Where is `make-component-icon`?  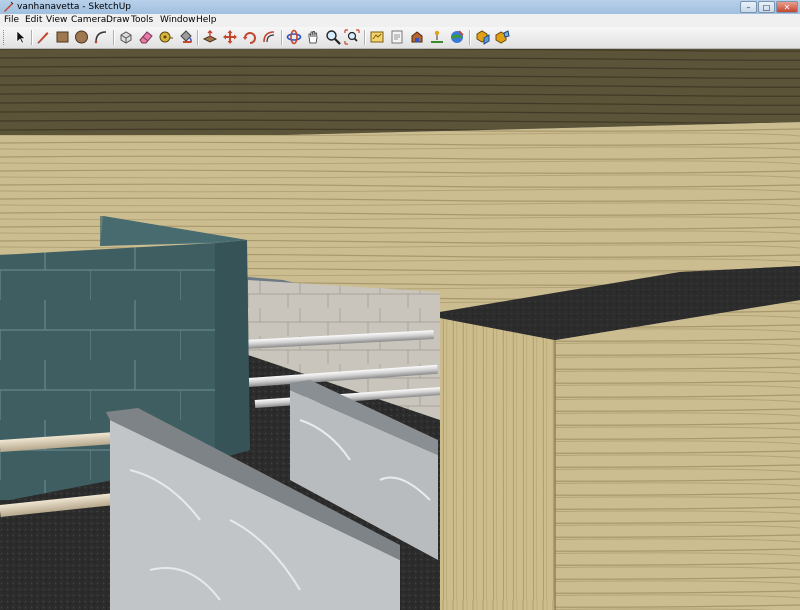 make-component-icon is located at coordinates (126, 37).